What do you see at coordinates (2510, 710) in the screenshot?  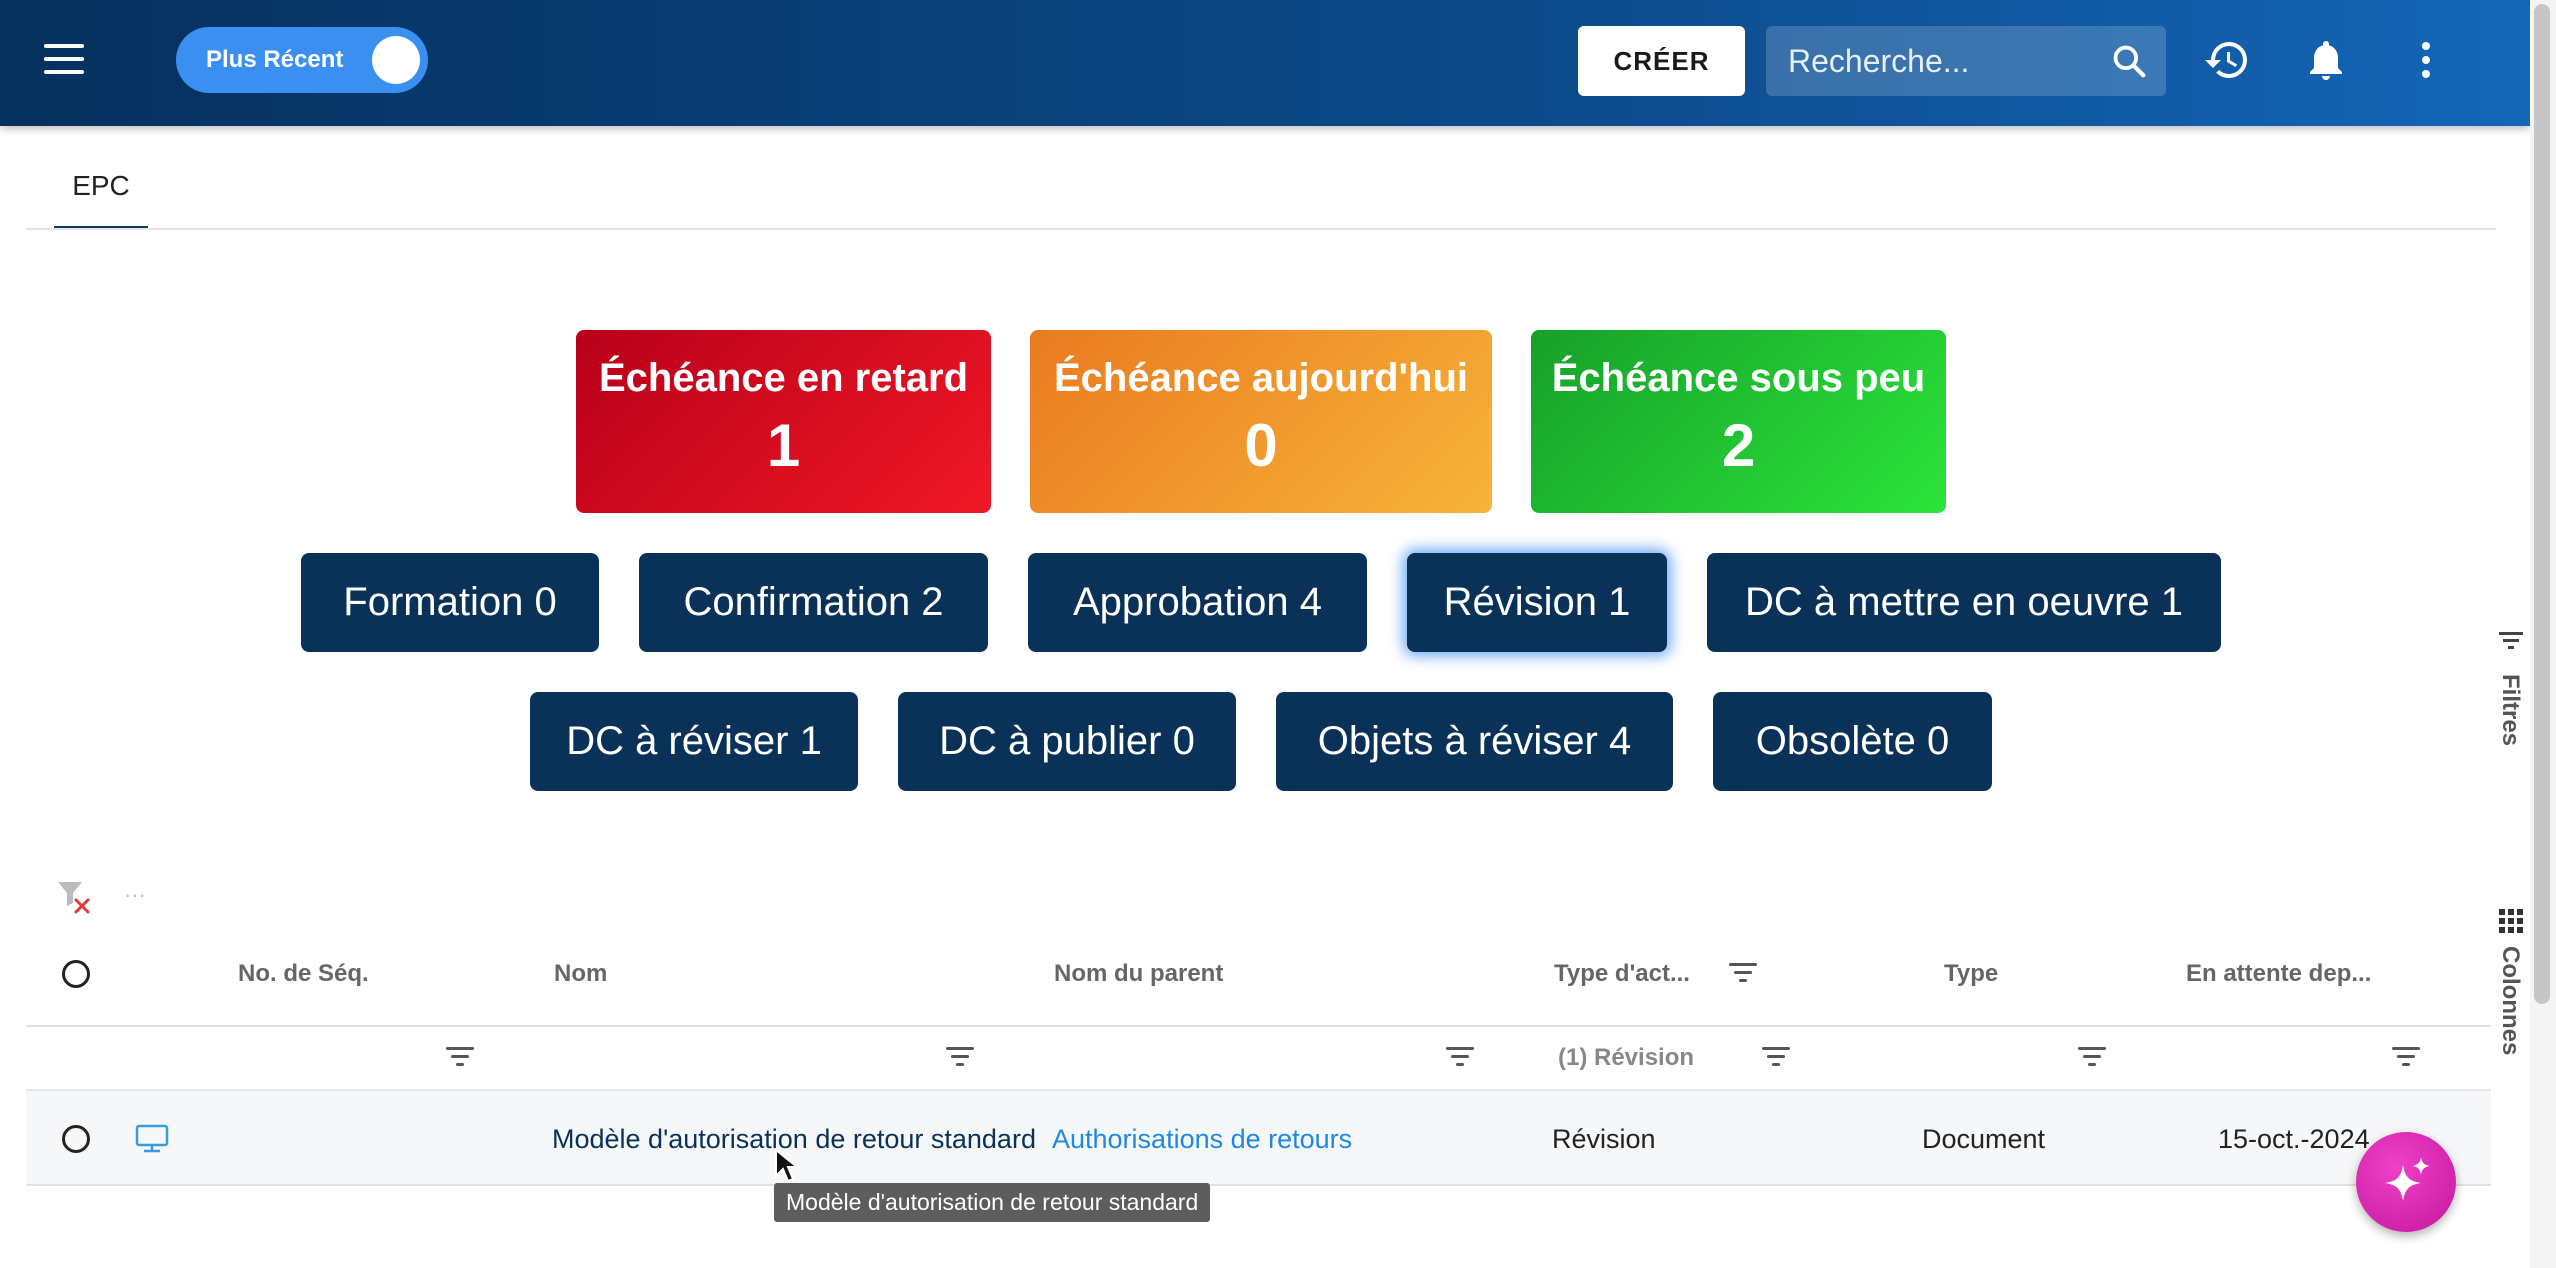 I see `filters-panel-label: Filtres` at bounding box center [2510, 710].